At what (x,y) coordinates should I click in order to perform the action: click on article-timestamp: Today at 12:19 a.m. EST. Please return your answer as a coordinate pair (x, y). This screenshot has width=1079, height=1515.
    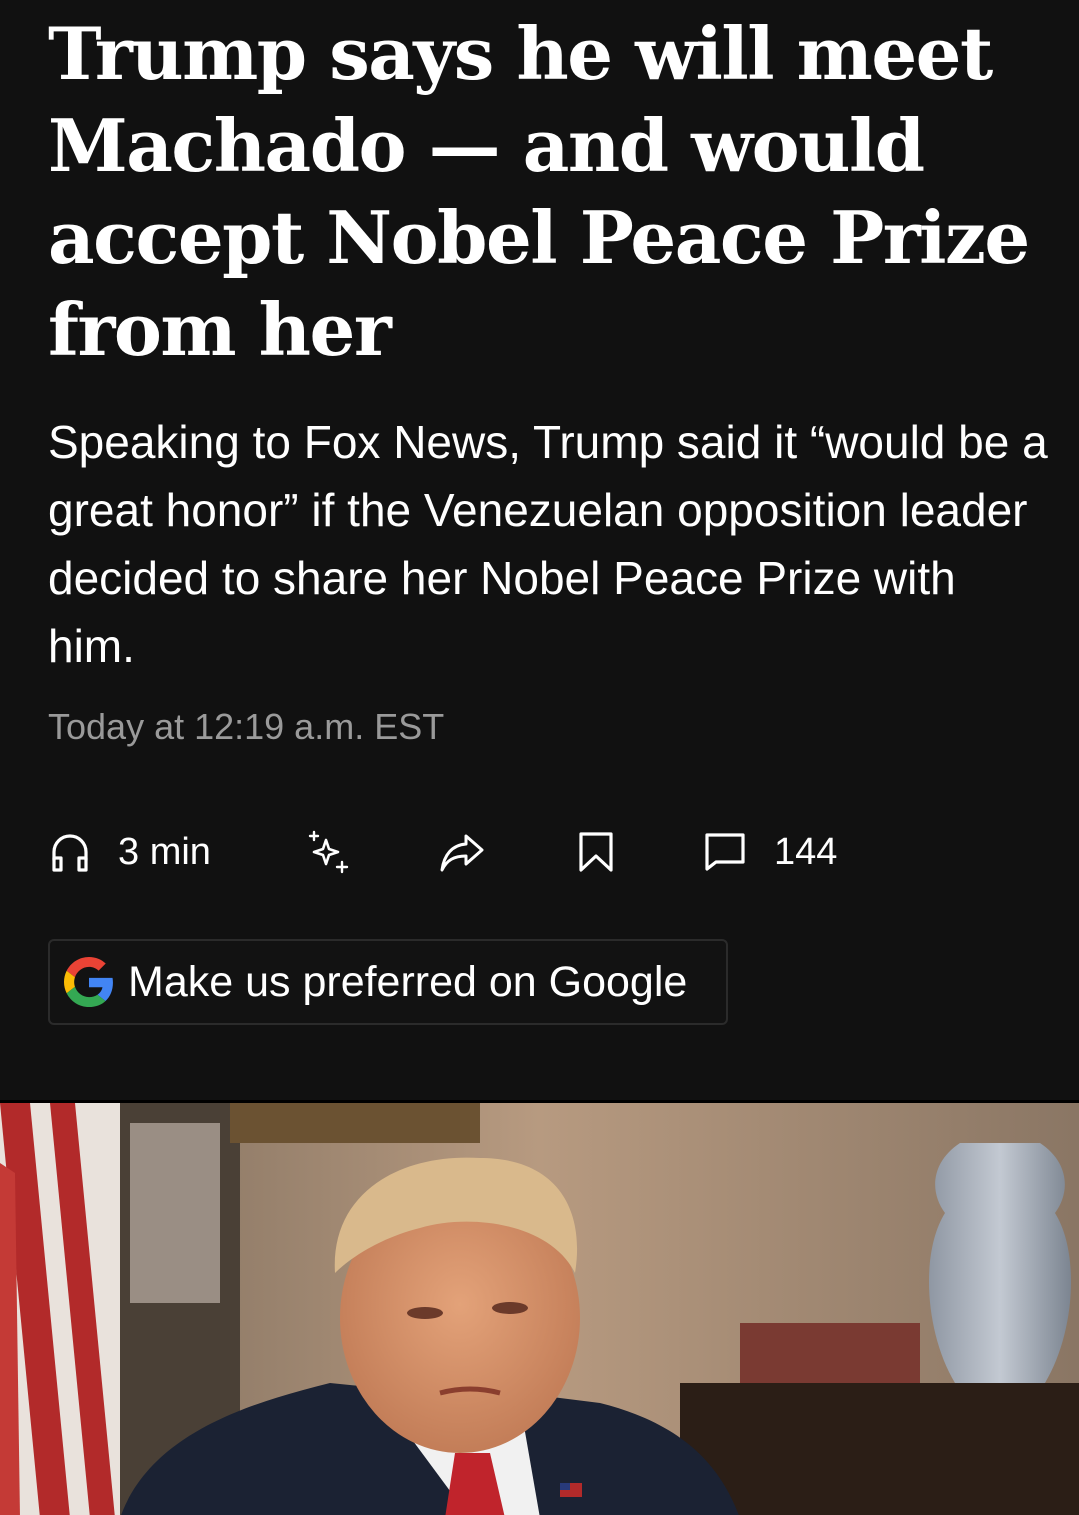
    Looking at the image, I should click on (246, 726).